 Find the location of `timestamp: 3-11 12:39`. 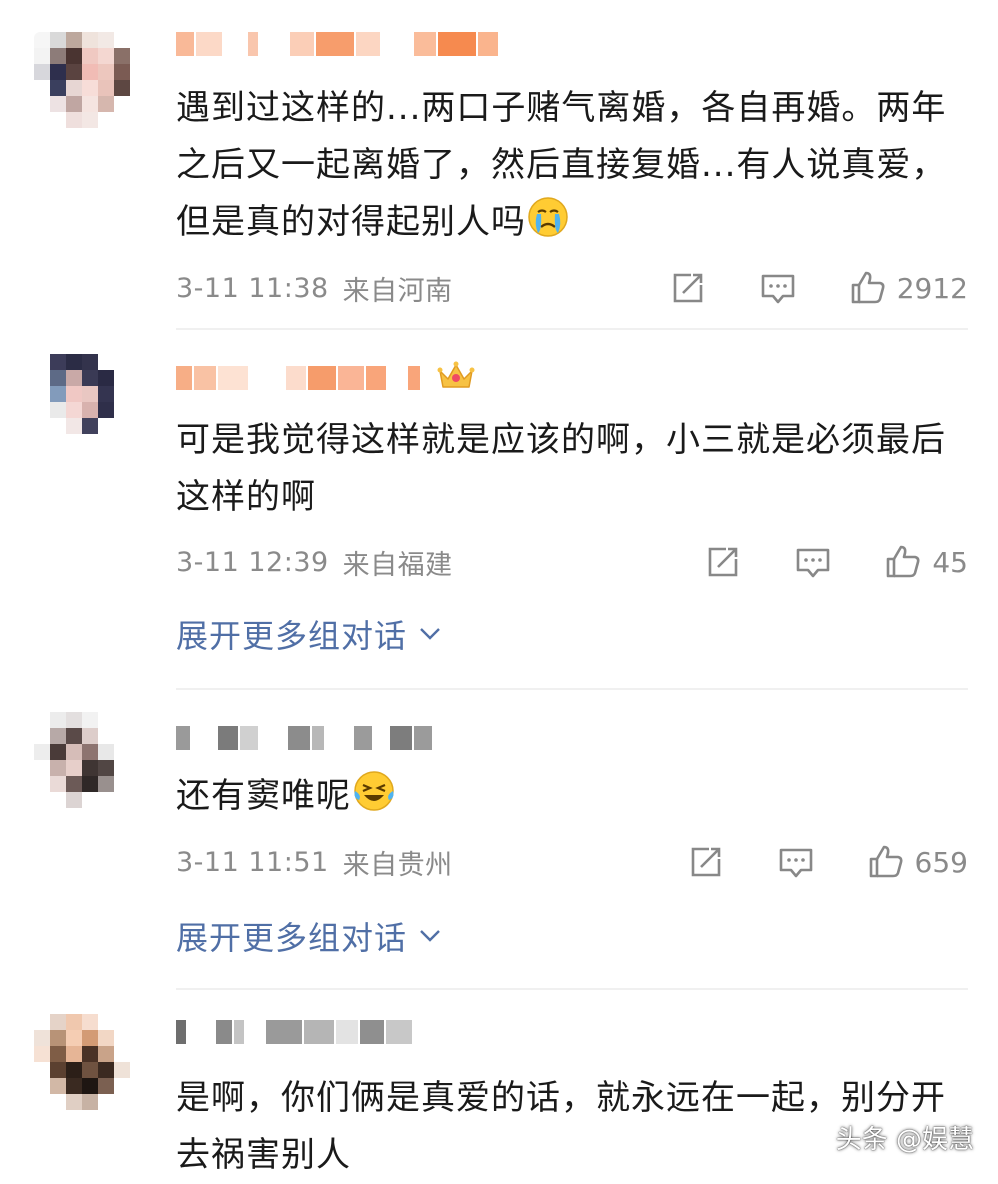

timestamp: 3-11 12:39 is located at coordinates (252, 562).